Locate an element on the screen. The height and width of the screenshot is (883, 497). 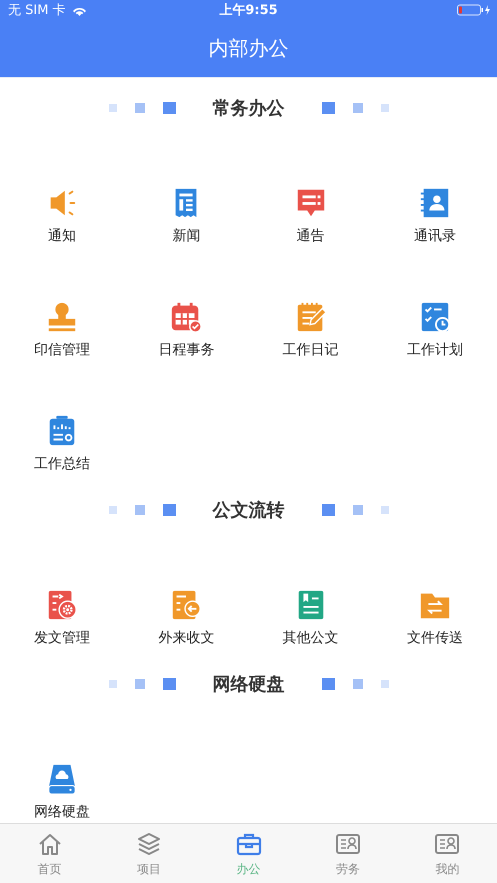
menu-item: 工作计划 is located at coordinates (434, 330).